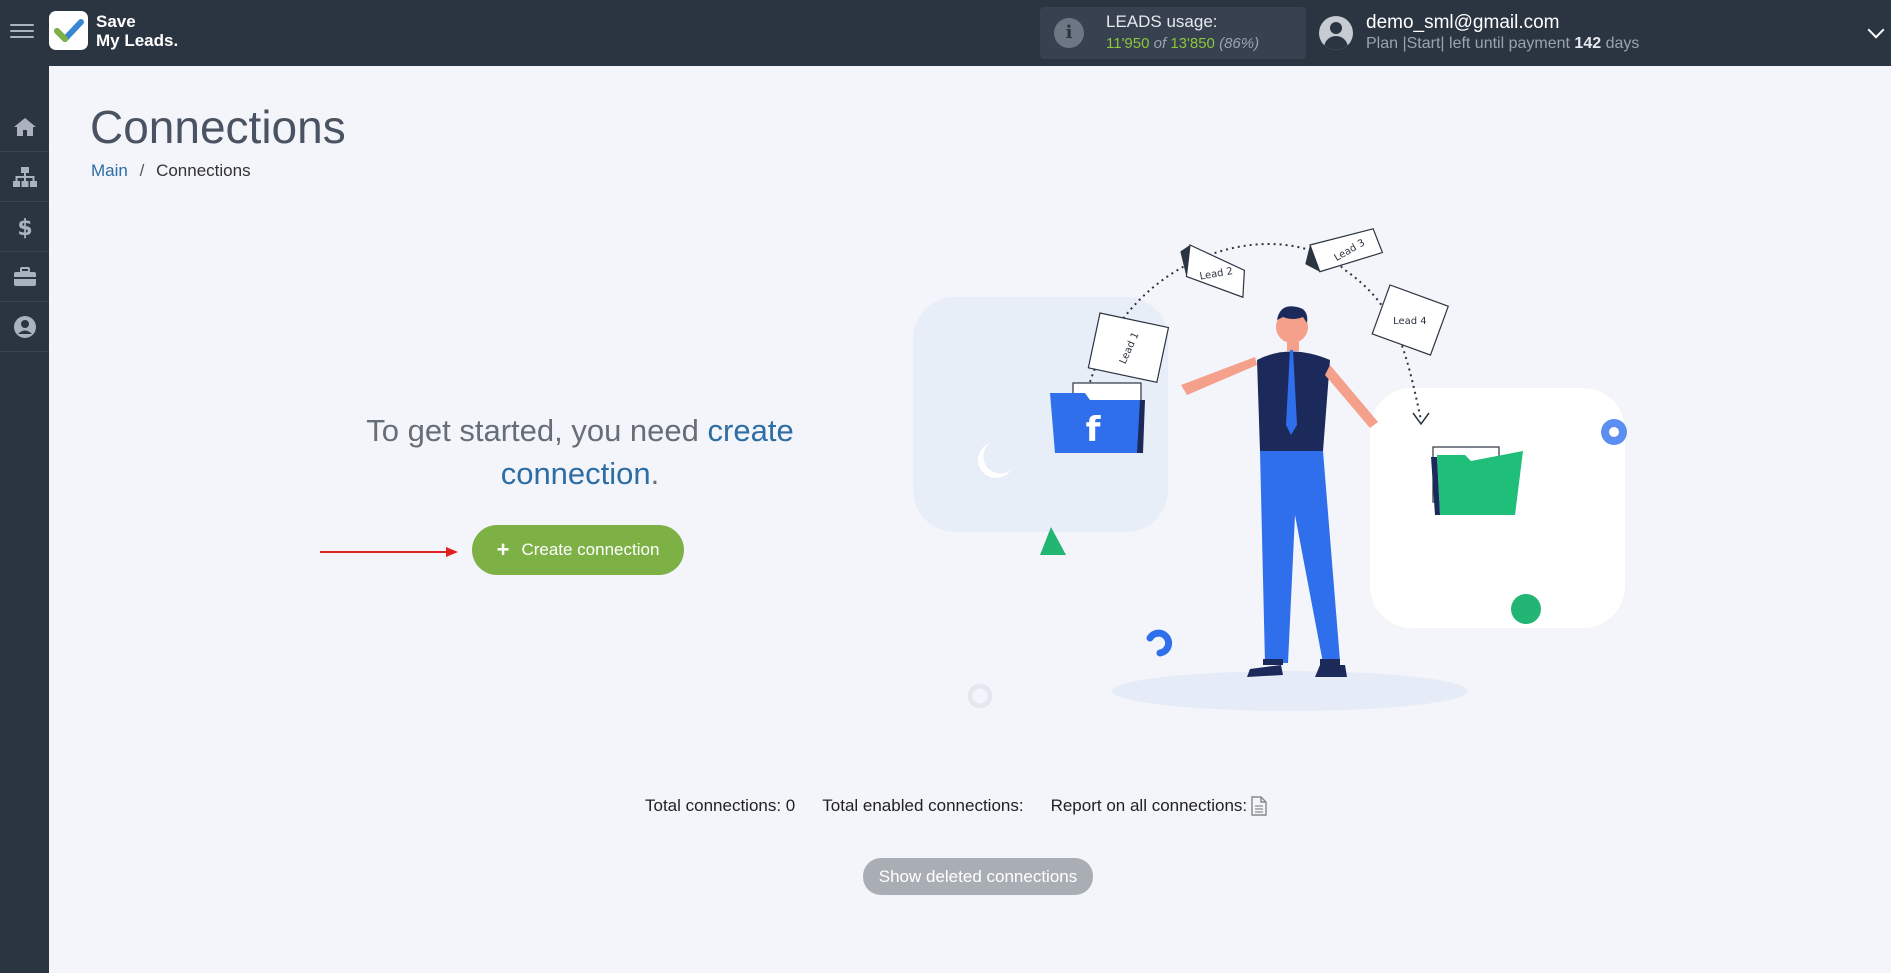 This screenshot has height=973, width=1891. I want to click on lead-4-label: Lead 4, so click(1410, 321).